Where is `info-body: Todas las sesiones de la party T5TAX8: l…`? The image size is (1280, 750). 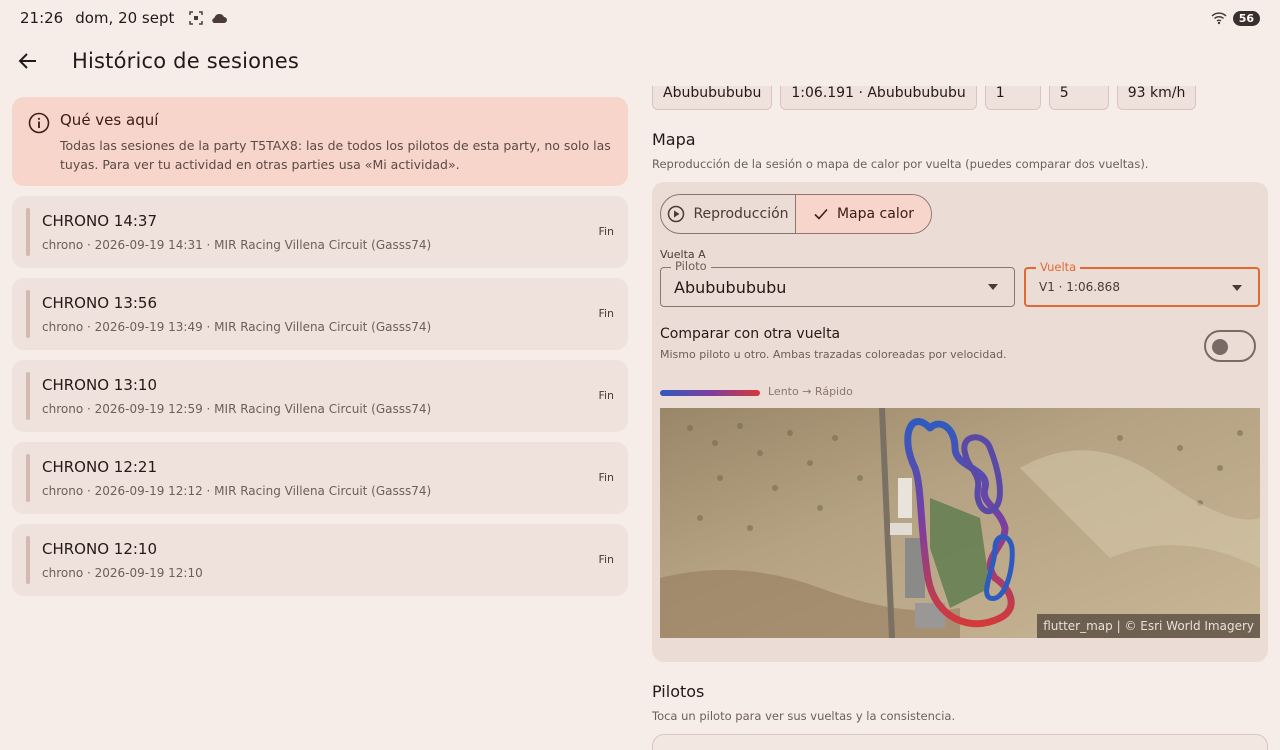
info-body: Todas las sesiones de la party T5TAX8: l… is located at coordinates (335, 155).